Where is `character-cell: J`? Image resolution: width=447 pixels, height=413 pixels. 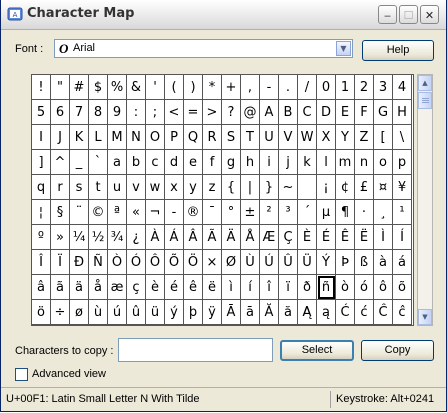
character-cell: J is located at coordinates (60, 137).